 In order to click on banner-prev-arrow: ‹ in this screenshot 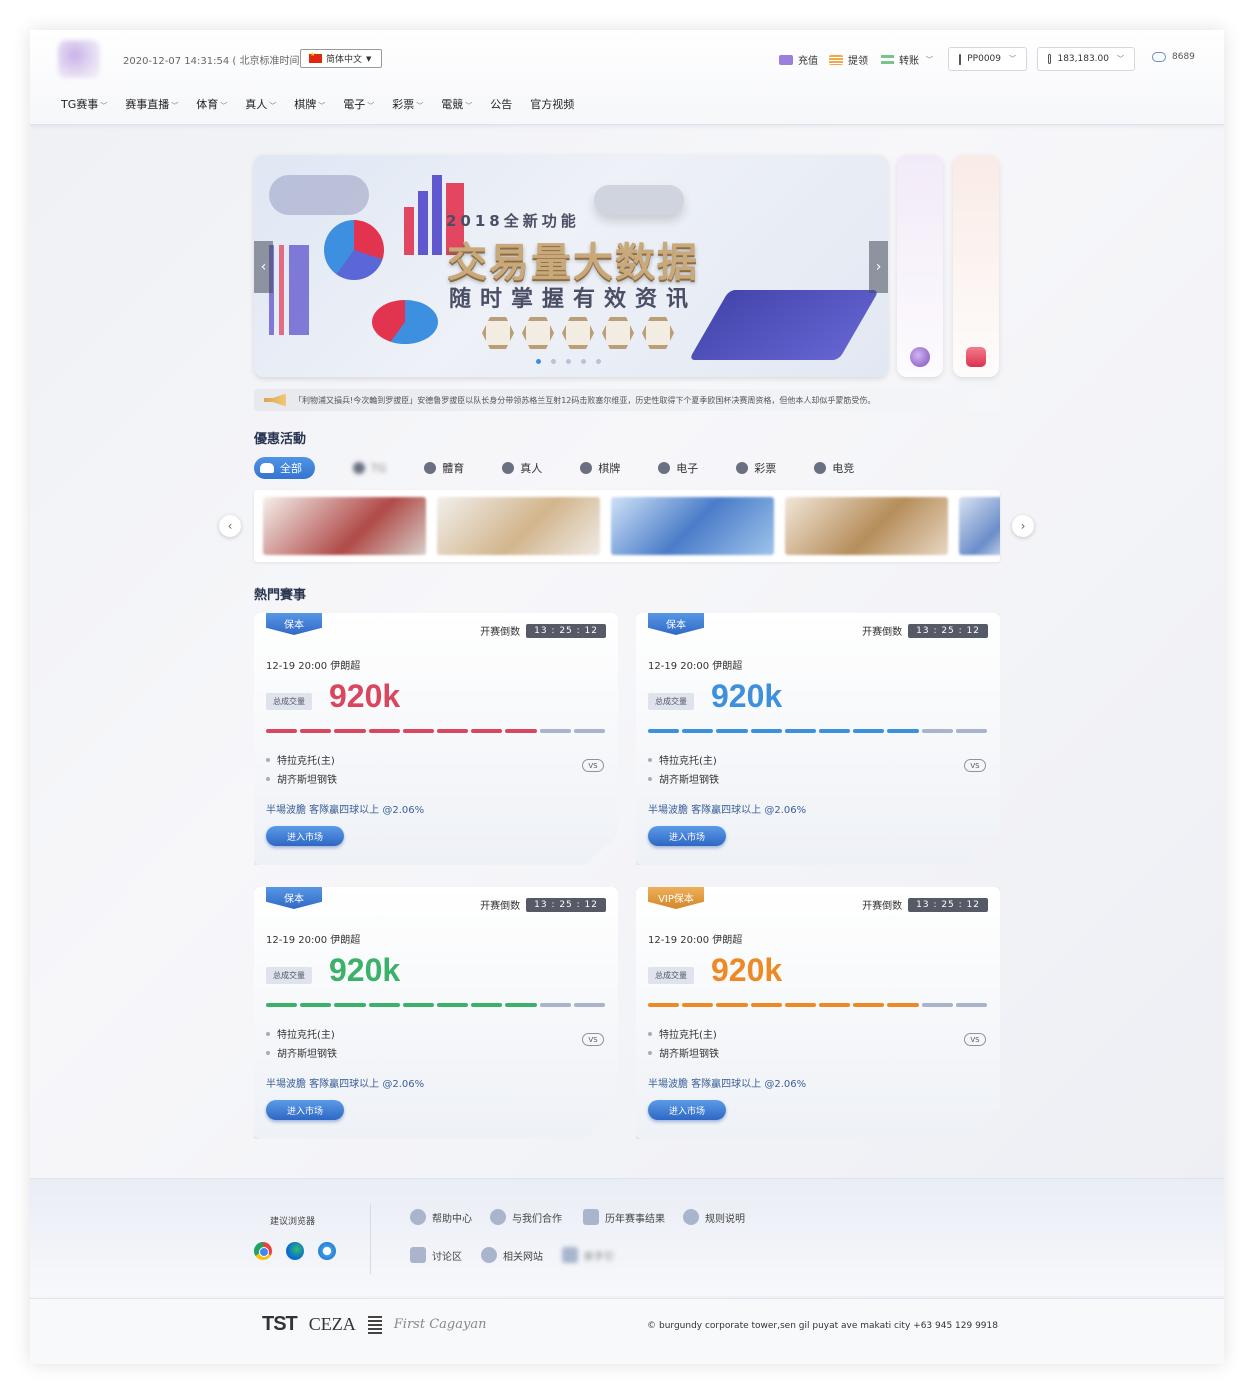, I will do `click(263, 267)`.